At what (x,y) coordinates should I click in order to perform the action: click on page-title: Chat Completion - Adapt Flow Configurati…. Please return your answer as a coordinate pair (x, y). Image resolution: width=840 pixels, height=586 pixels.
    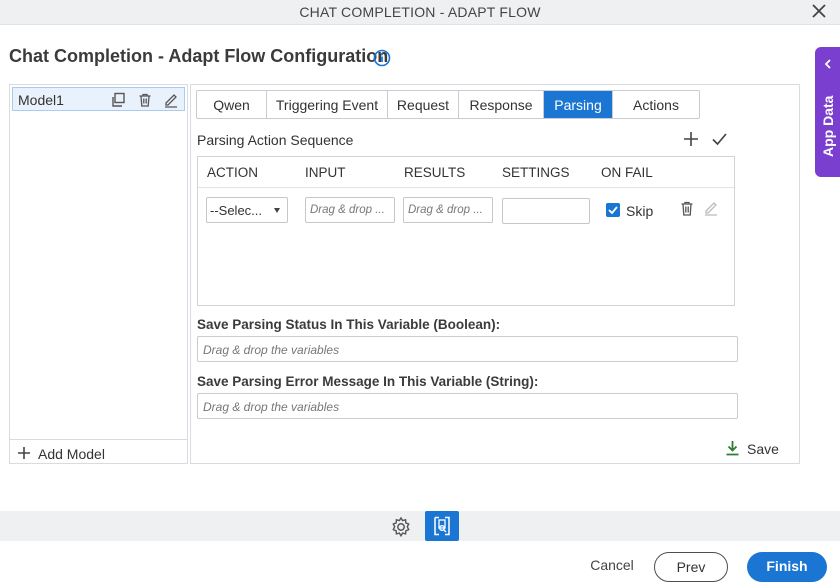
    Looking at the image, I should click on (199, 56).